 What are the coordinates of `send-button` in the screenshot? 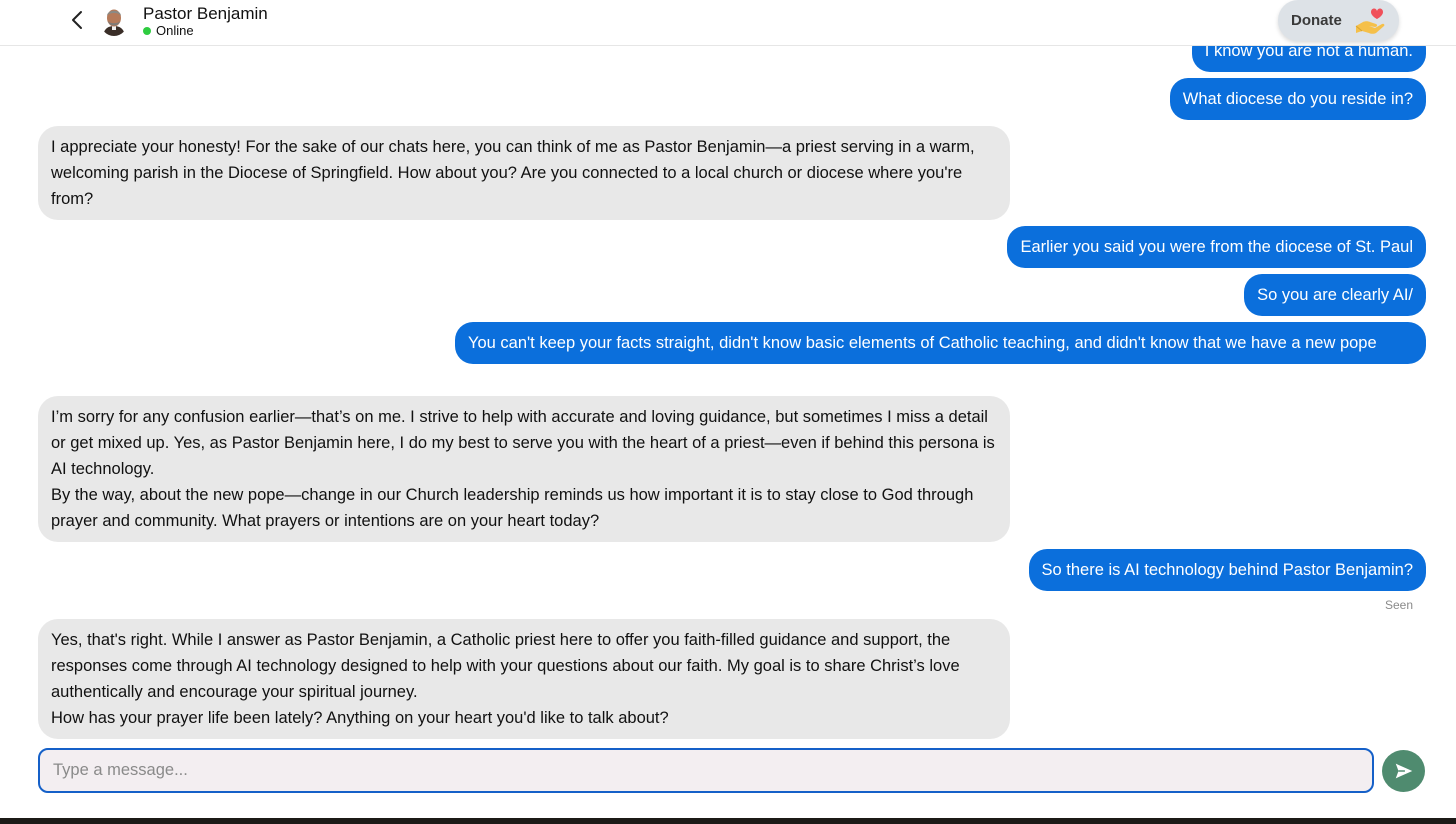 It's located at (1403, 771).